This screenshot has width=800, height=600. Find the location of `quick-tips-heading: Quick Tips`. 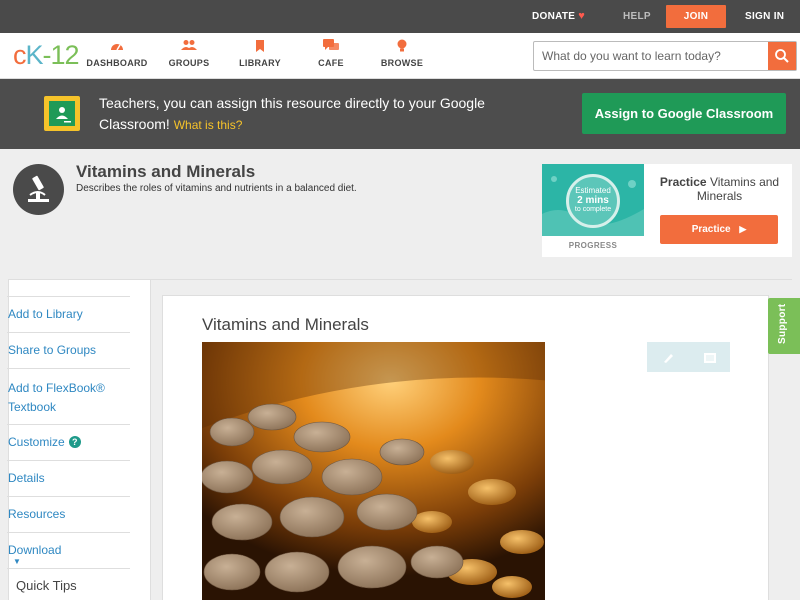

quick-tips-heading: Quick Tips is located at coordinates (46, 585).